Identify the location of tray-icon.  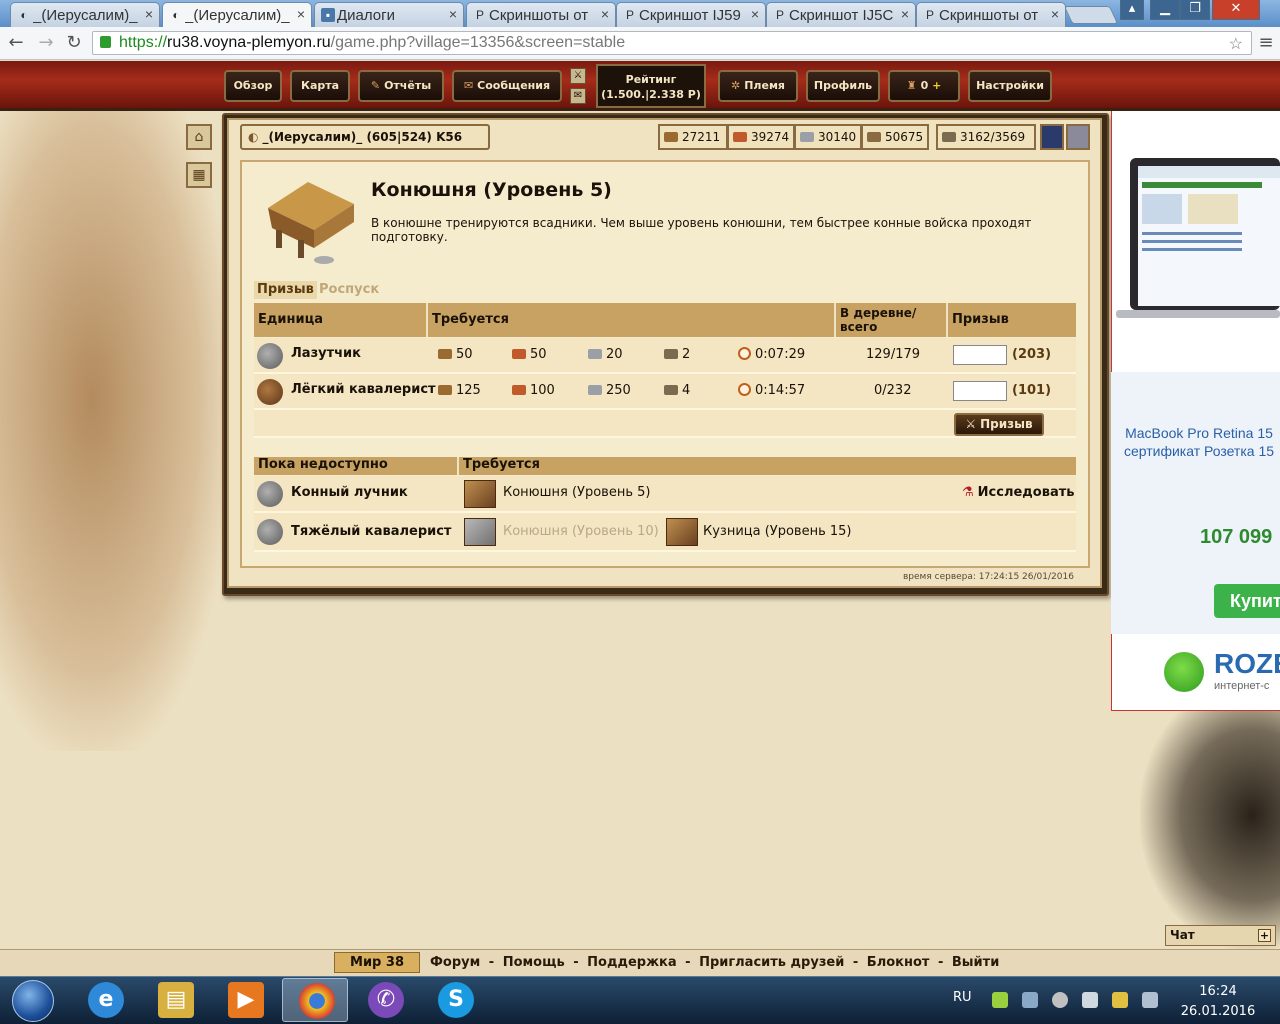
(1000, 1000).